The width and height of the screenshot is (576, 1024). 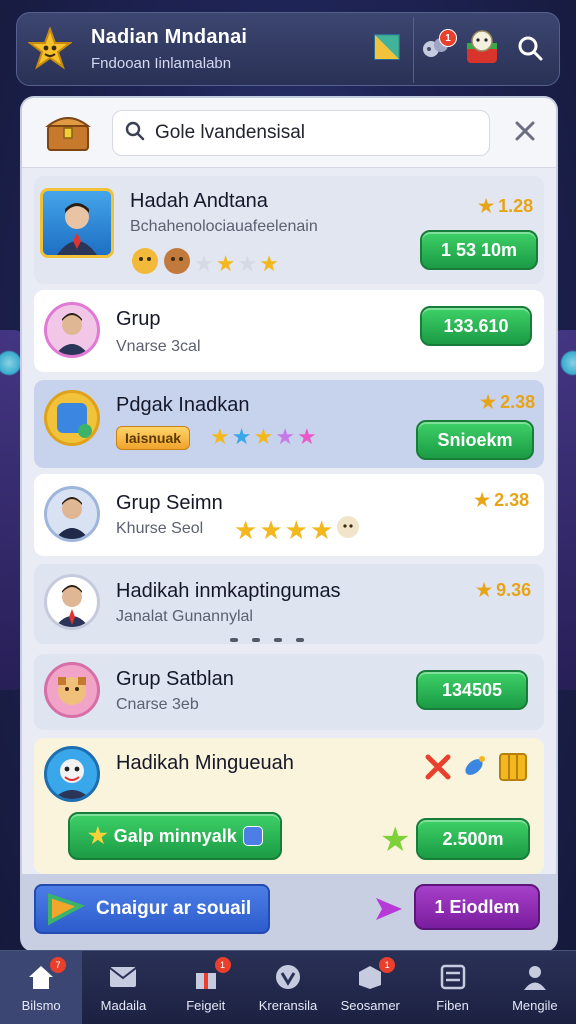 I want to click on tab-box: 1 Seosamer, so click(x=370, y=987).